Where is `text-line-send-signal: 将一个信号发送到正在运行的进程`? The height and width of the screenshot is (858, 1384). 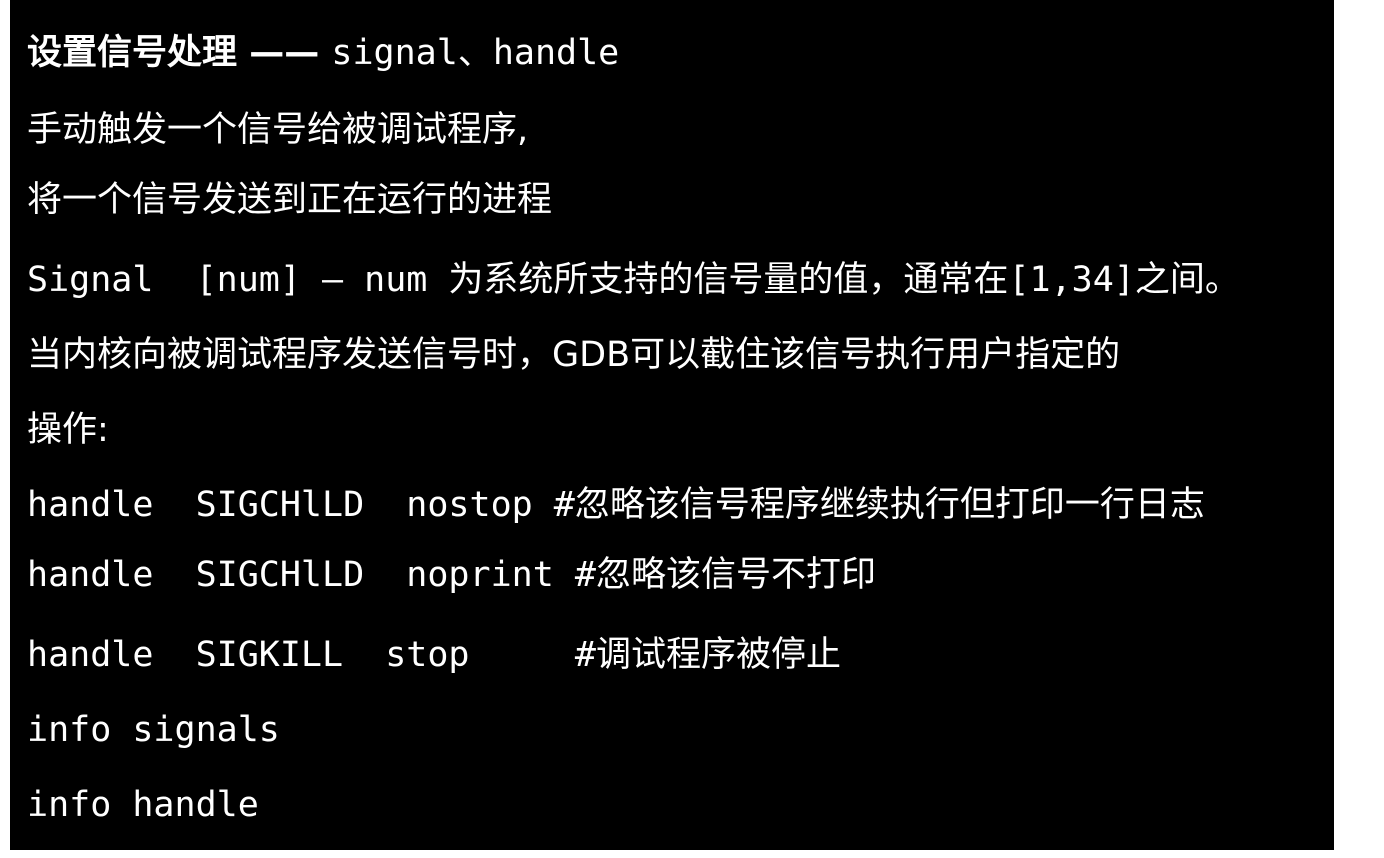 text-line-send-signal: 将一个信号发送到正在运行的进程 is located at coordinates (290, 200).